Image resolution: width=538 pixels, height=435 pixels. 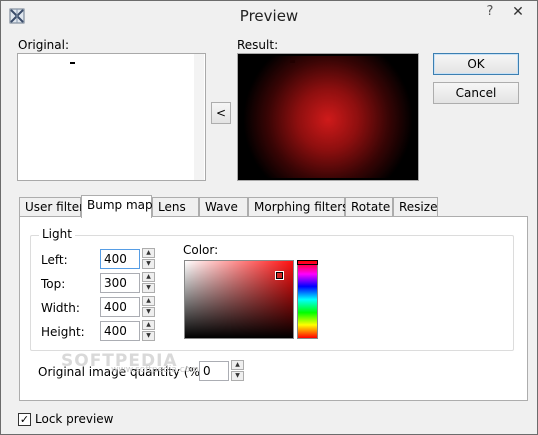 What do you see at coordinates (199, 117) in the screenshot?
I see `original-scroll-edge` at bounding box center [199, 117].